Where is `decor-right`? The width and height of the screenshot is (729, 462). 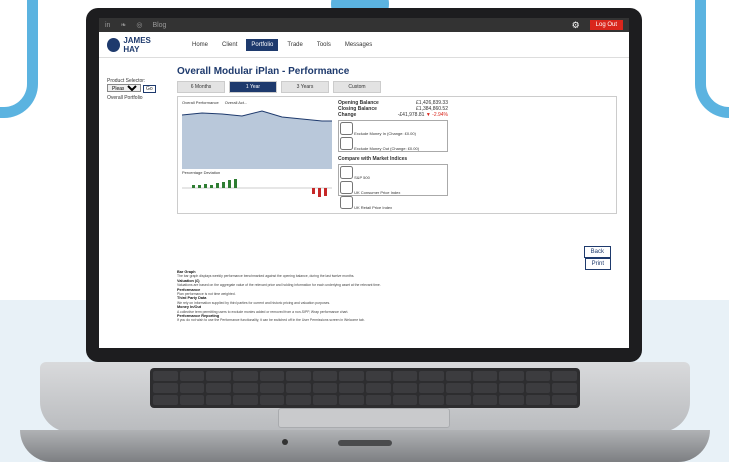 decor-right is located at coordinates (712, 59).